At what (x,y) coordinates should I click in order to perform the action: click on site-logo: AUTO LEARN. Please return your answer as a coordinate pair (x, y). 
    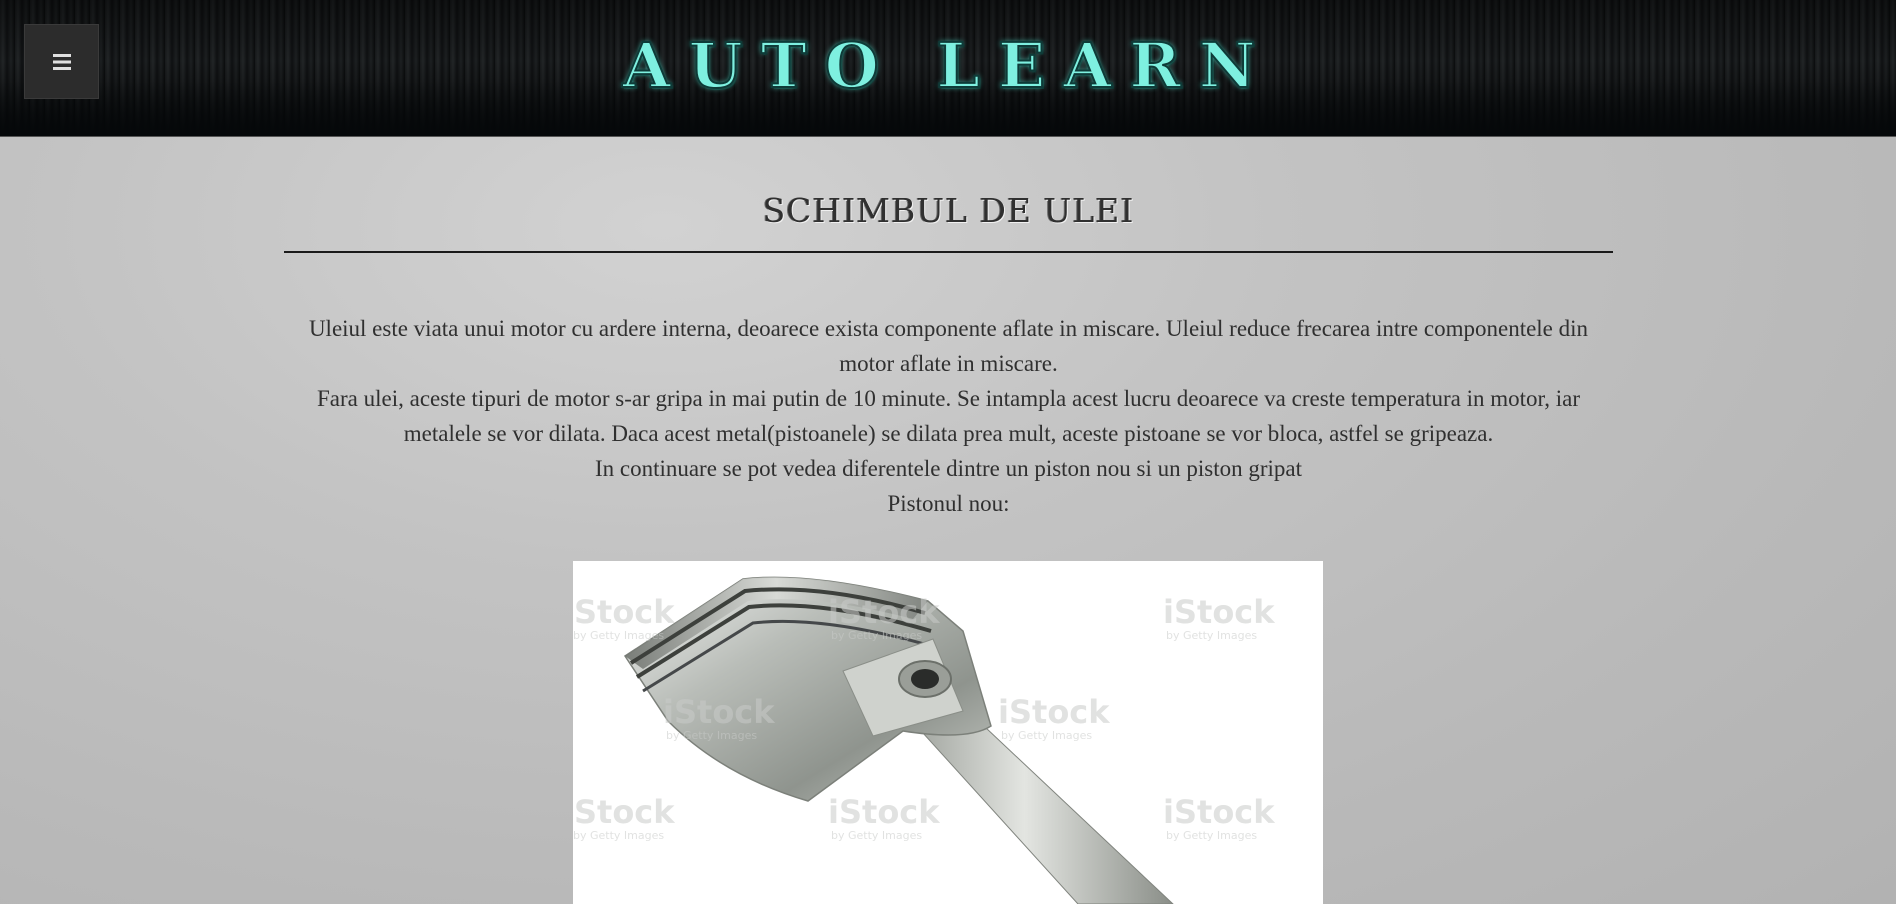
    Looking at the image, I should click on (948, 66).